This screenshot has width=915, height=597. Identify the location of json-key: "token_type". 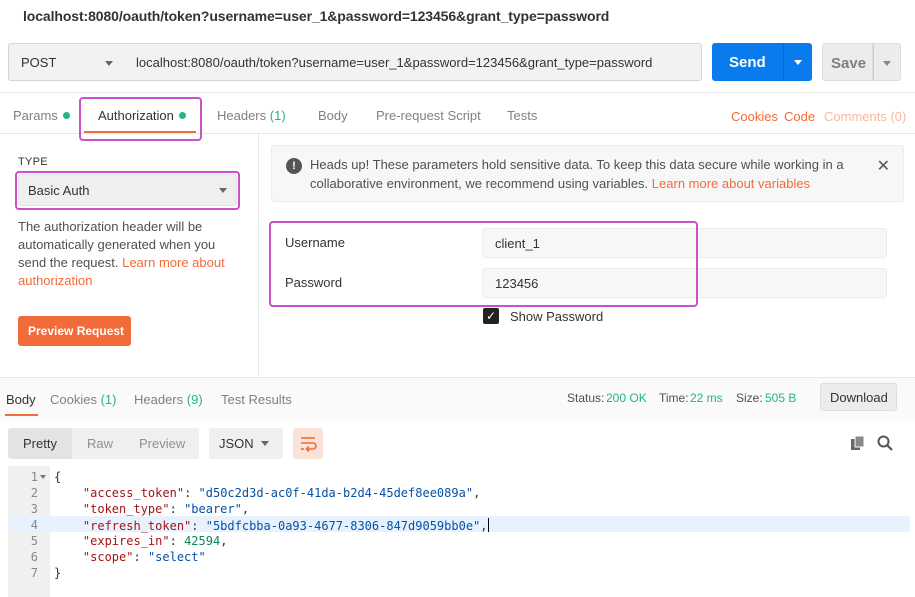
(126, 509).